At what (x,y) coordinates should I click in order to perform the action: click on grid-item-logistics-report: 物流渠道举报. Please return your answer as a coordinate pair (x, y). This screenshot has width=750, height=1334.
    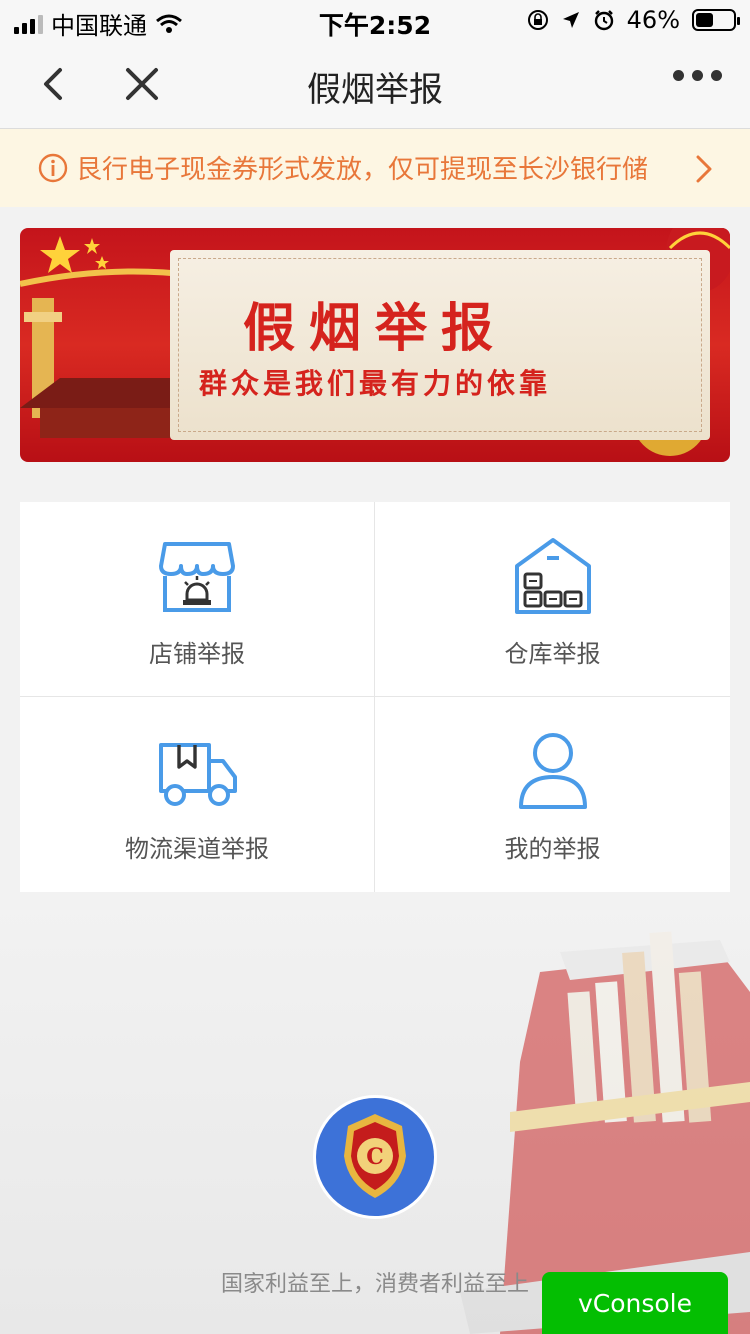
    Looking at the image, I should click on (197, 794).